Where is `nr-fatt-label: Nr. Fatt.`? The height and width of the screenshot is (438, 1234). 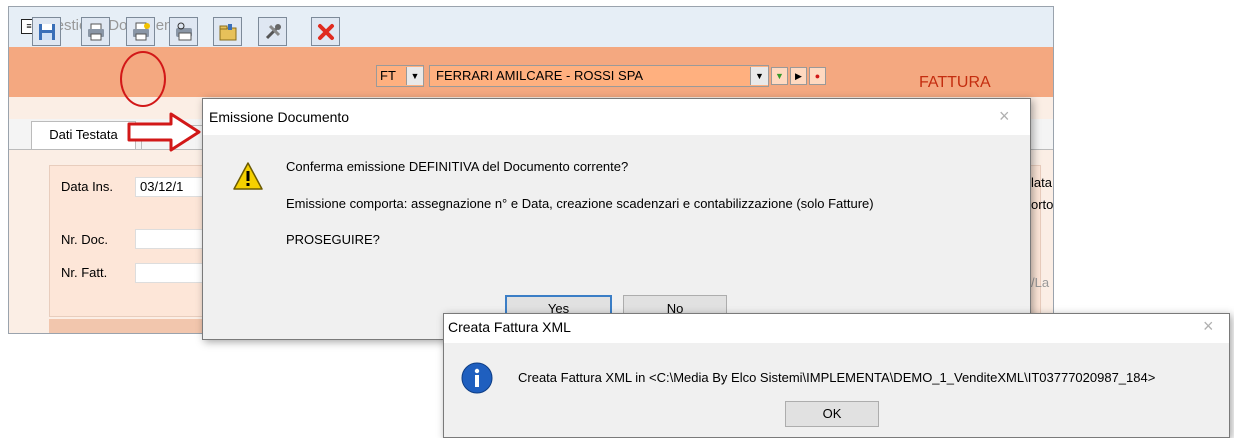
nr-fatt-label: Nr. Fatt. is located at coordinates (84, 272).